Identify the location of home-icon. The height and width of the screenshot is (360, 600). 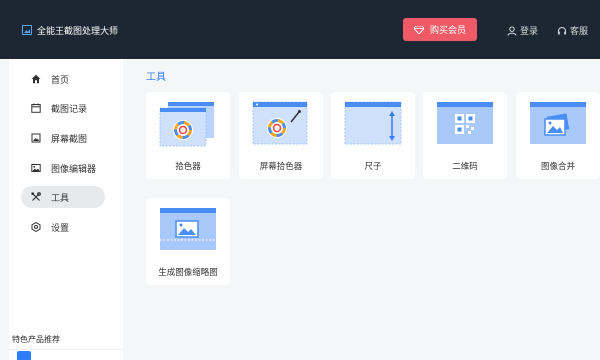
(36, 79).